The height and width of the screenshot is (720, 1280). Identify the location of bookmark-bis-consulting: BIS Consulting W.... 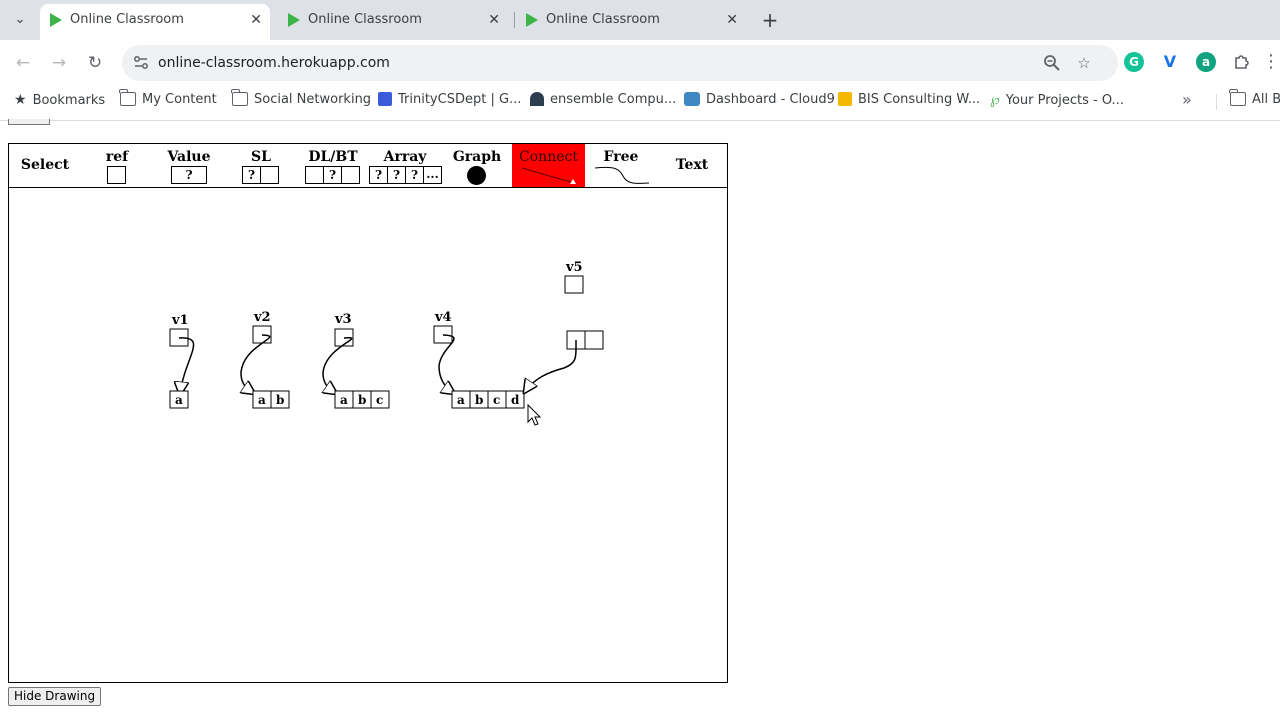
(909, 103).